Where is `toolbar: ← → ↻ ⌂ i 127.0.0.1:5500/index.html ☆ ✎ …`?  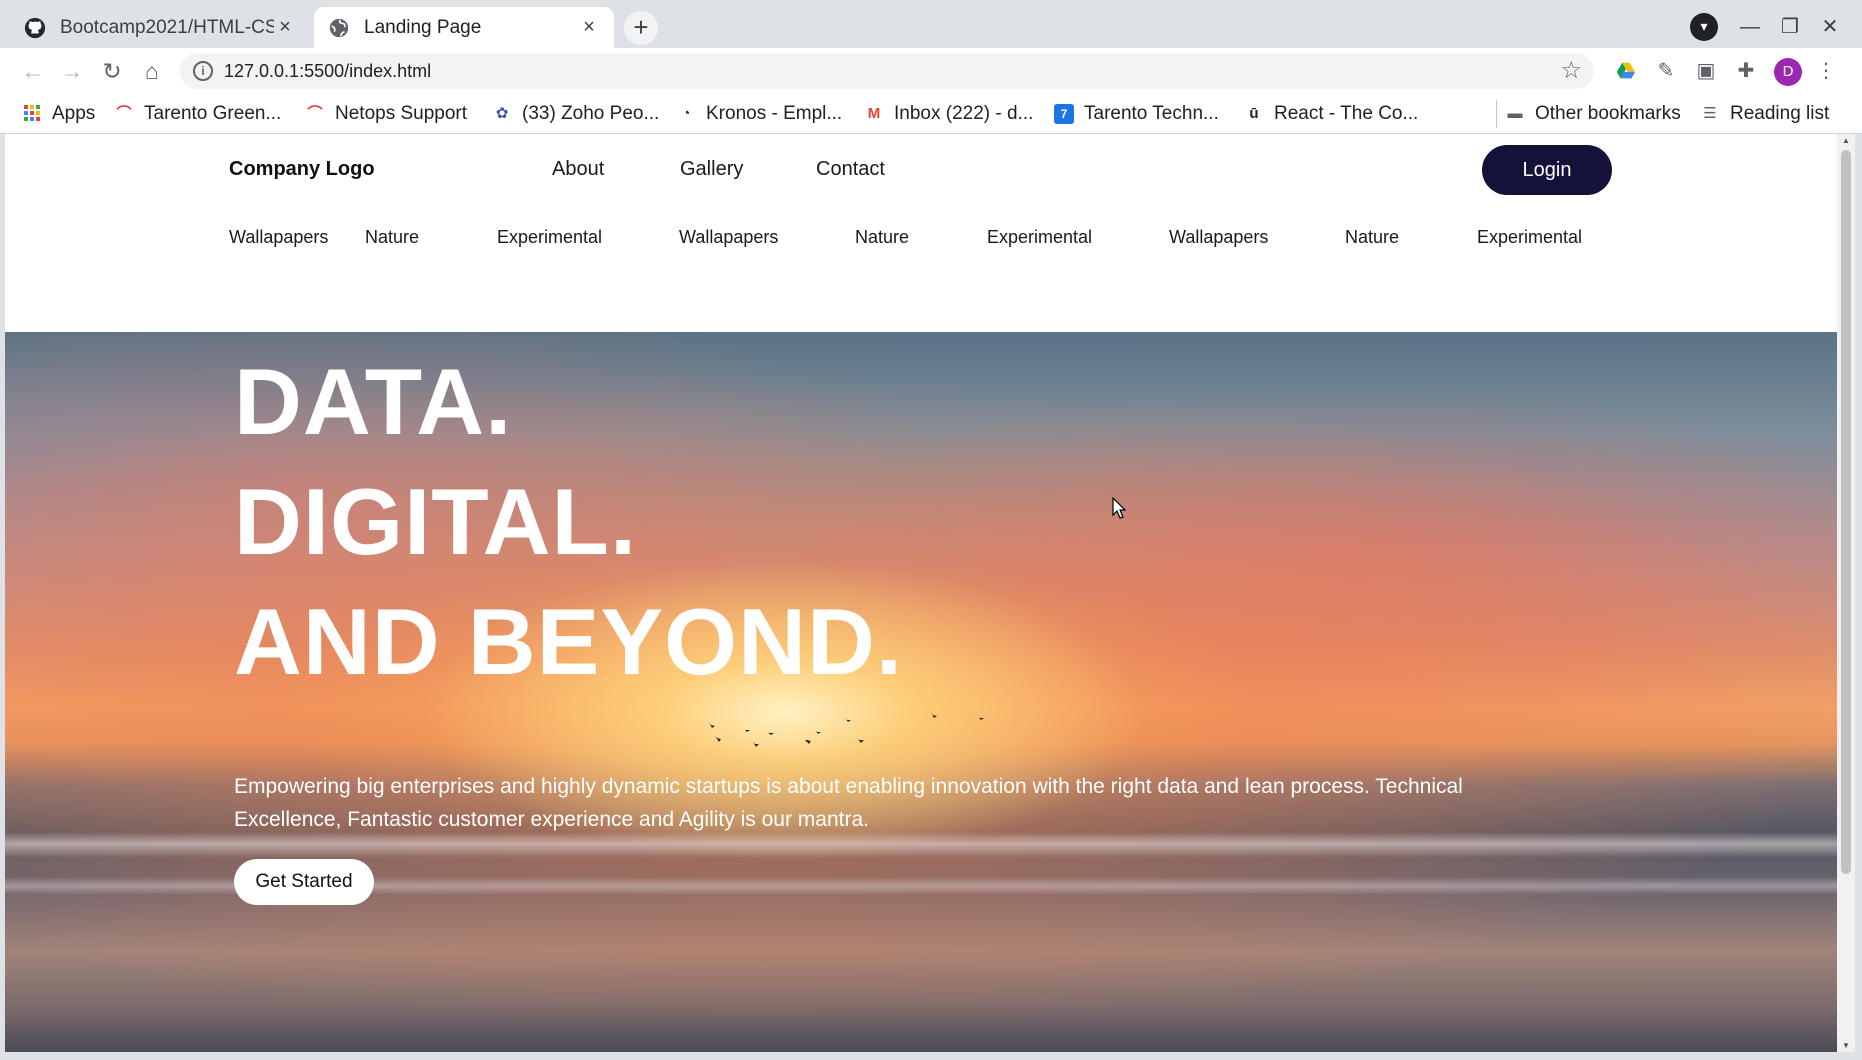 toolbar: ← → ↻ ⌂ i 127.0.0.1:5500/index.html ☆ ✎ … is located at coordinates (931, 71).